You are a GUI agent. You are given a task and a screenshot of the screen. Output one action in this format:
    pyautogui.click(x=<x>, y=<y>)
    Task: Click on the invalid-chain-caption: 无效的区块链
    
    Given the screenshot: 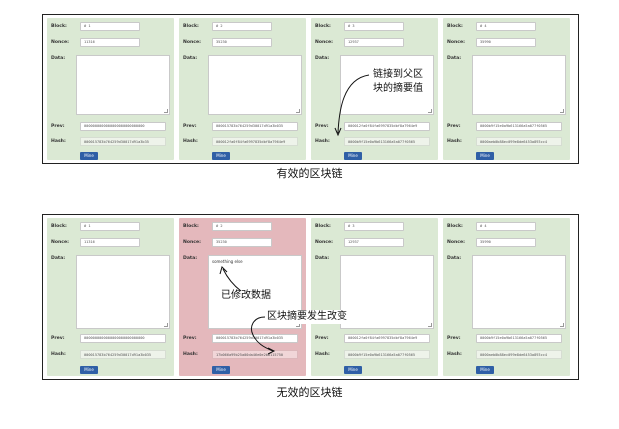 What is the action you would take?
    pyautogui.click(x=309, y=392)
    